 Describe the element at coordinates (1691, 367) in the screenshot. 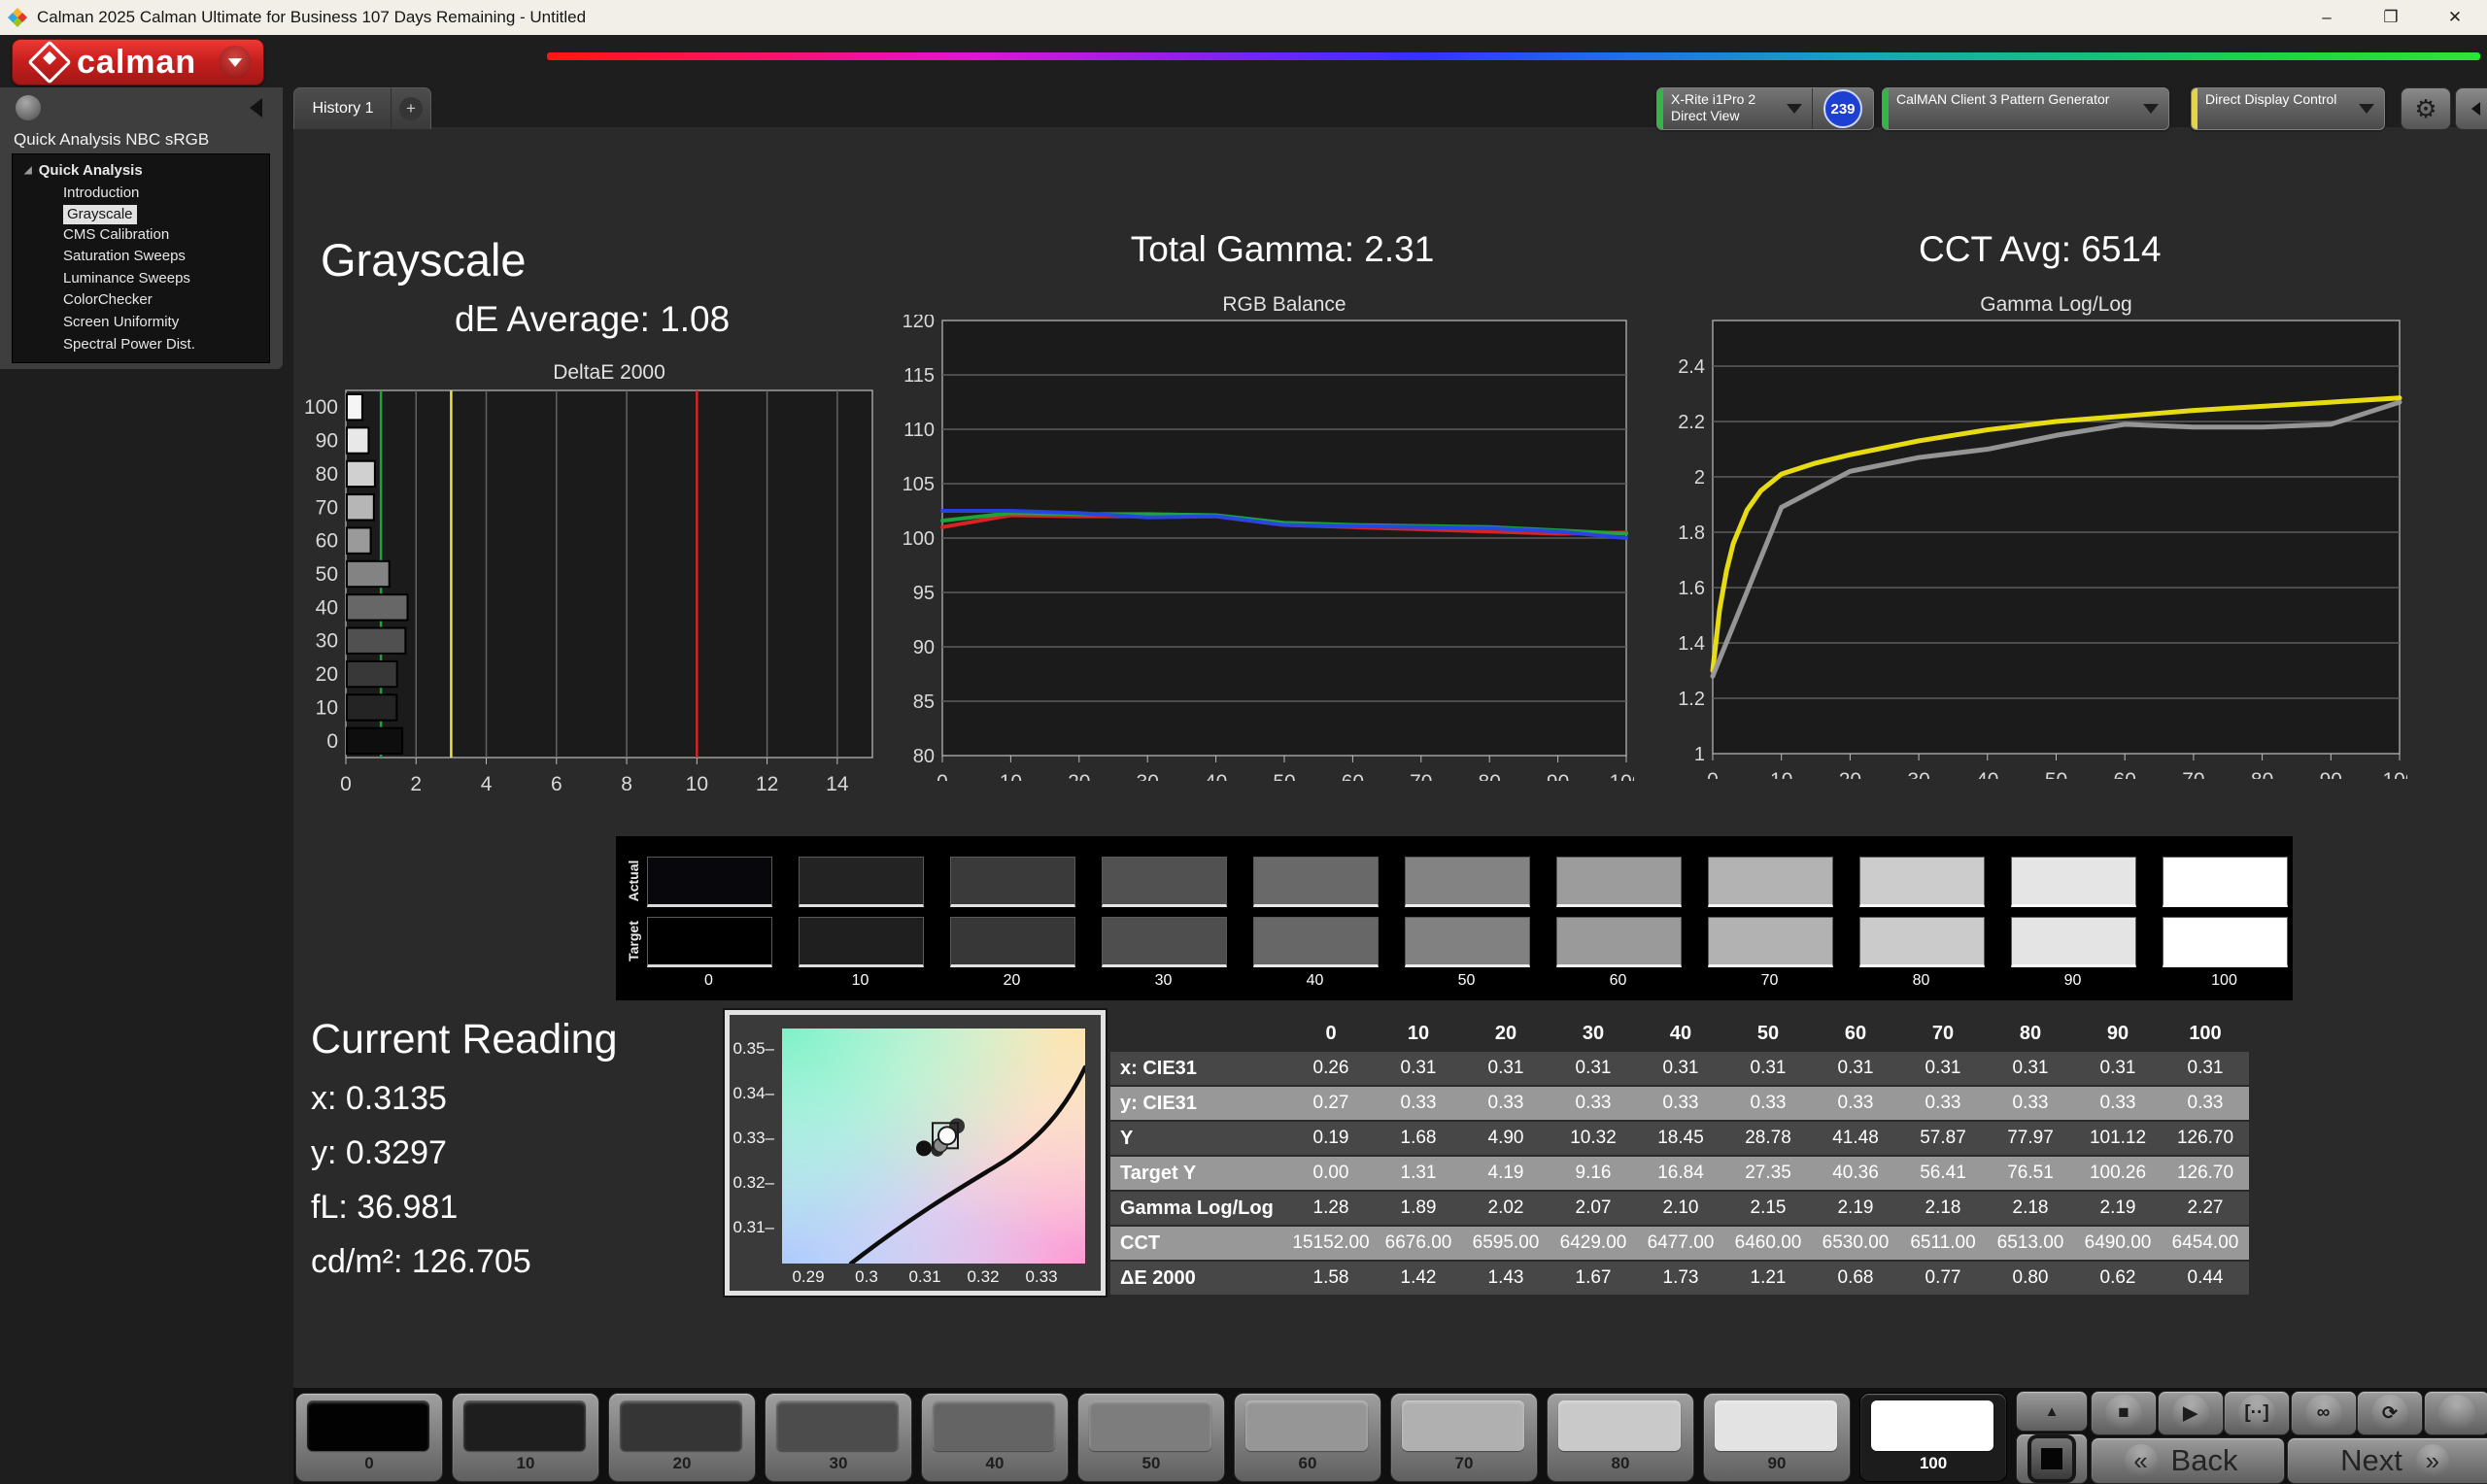

I see `svg-text: 2.4` at that location.